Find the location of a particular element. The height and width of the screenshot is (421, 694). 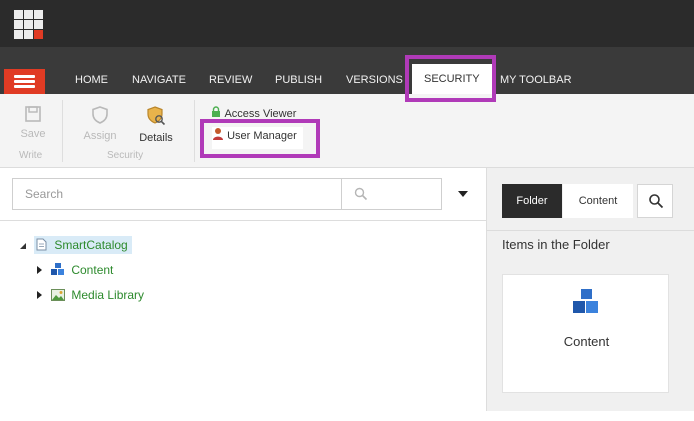

tab-review: REVIEW is located at coordinates (230, 83).